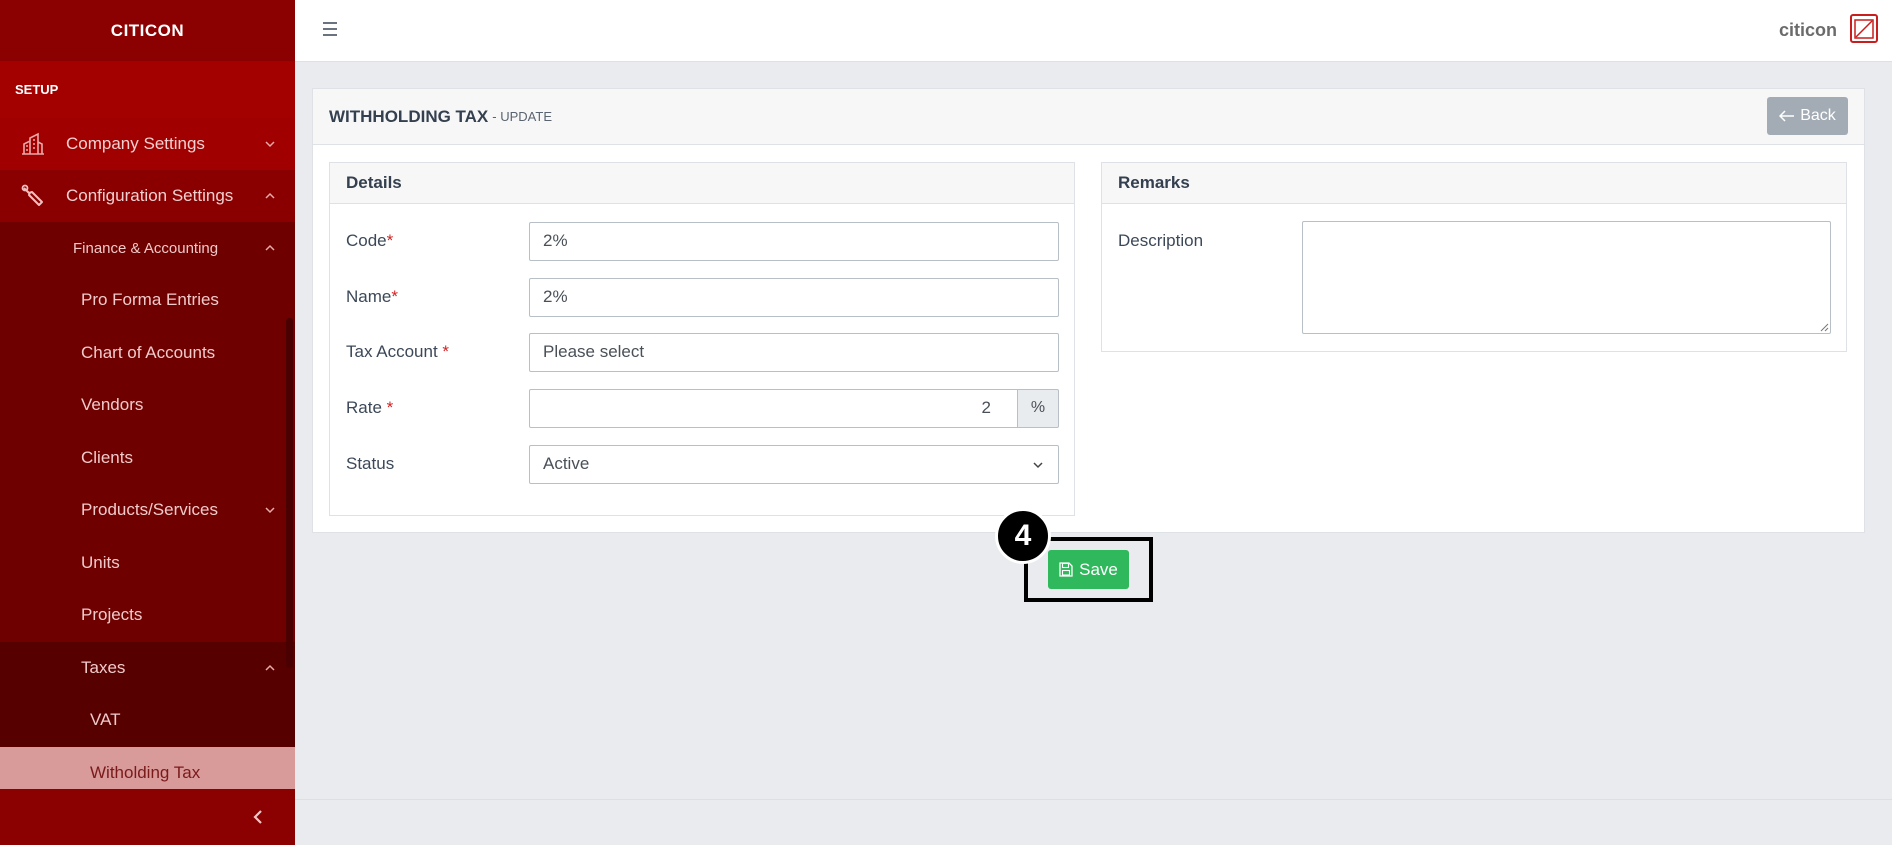 This screenshot has width=1892, height=845. What do you see at coordinates (370, 407) in the screenshot?
I see `rate-label: Rate *` at bounding box center [370, 407].